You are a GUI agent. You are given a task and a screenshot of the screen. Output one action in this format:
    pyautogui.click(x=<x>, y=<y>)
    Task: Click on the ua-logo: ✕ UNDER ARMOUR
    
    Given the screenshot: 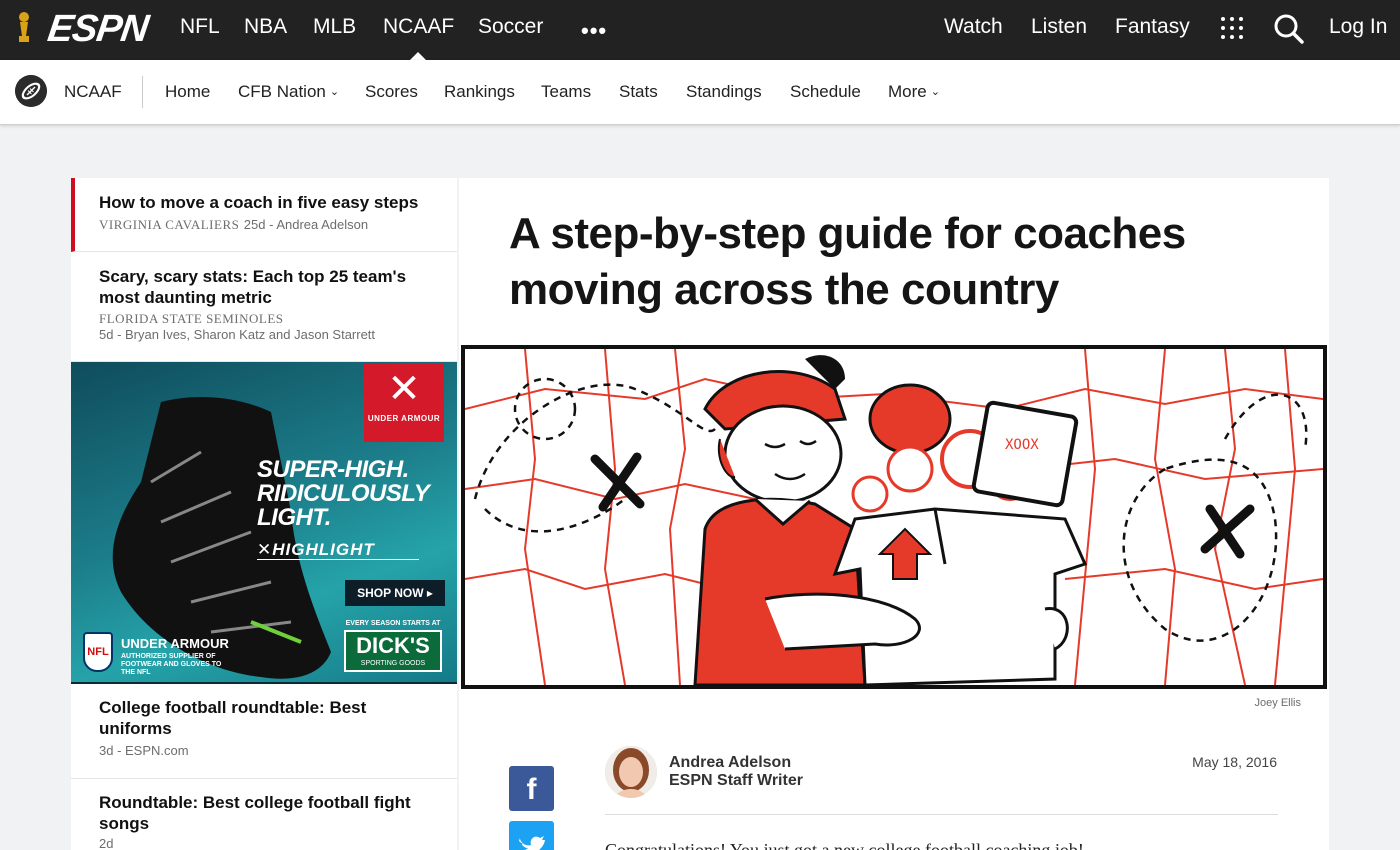 What is the action you would take?
    pyautogui.click(x=404, y=403)
    